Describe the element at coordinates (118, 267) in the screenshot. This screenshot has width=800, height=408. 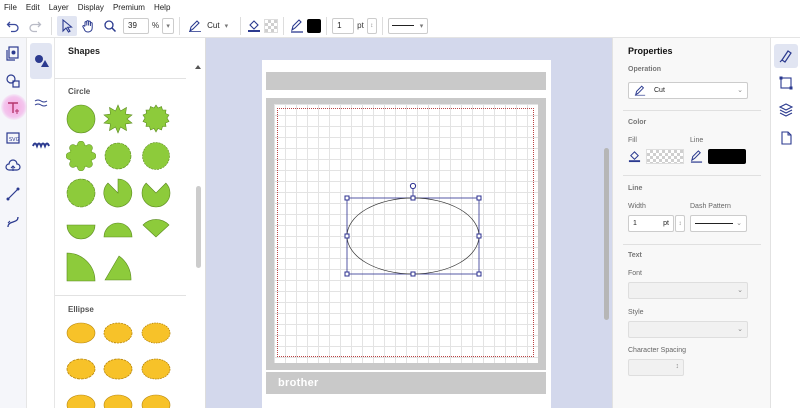
I see `shape-sector` at that location.